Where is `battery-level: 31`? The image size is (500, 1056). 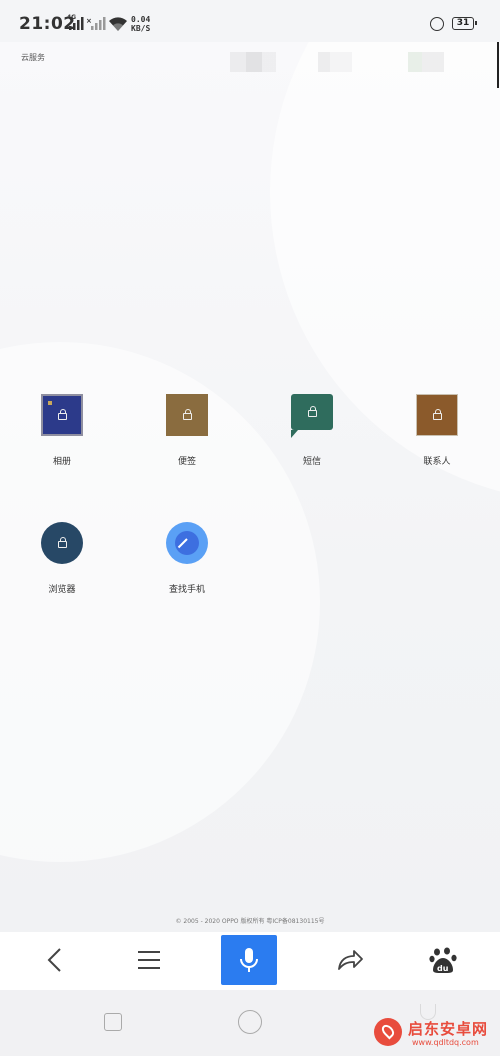
battery-level: 31 is located at coordinates (463, 23).